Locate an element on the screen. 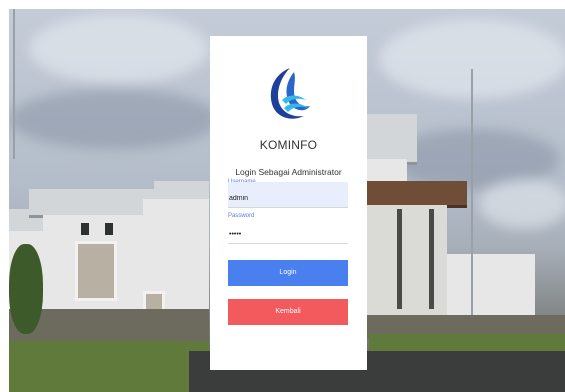 This screenshot has height=392, width=565. flag-pole is located at coordinates (472, 194).